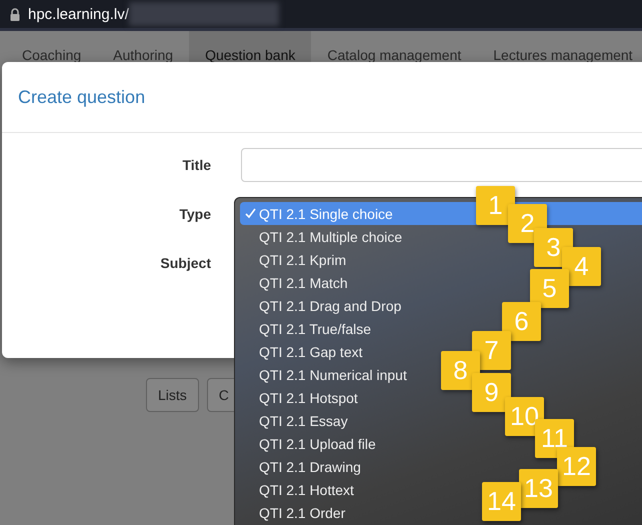  I want to click on page-button: Lists, so click(172, 395).